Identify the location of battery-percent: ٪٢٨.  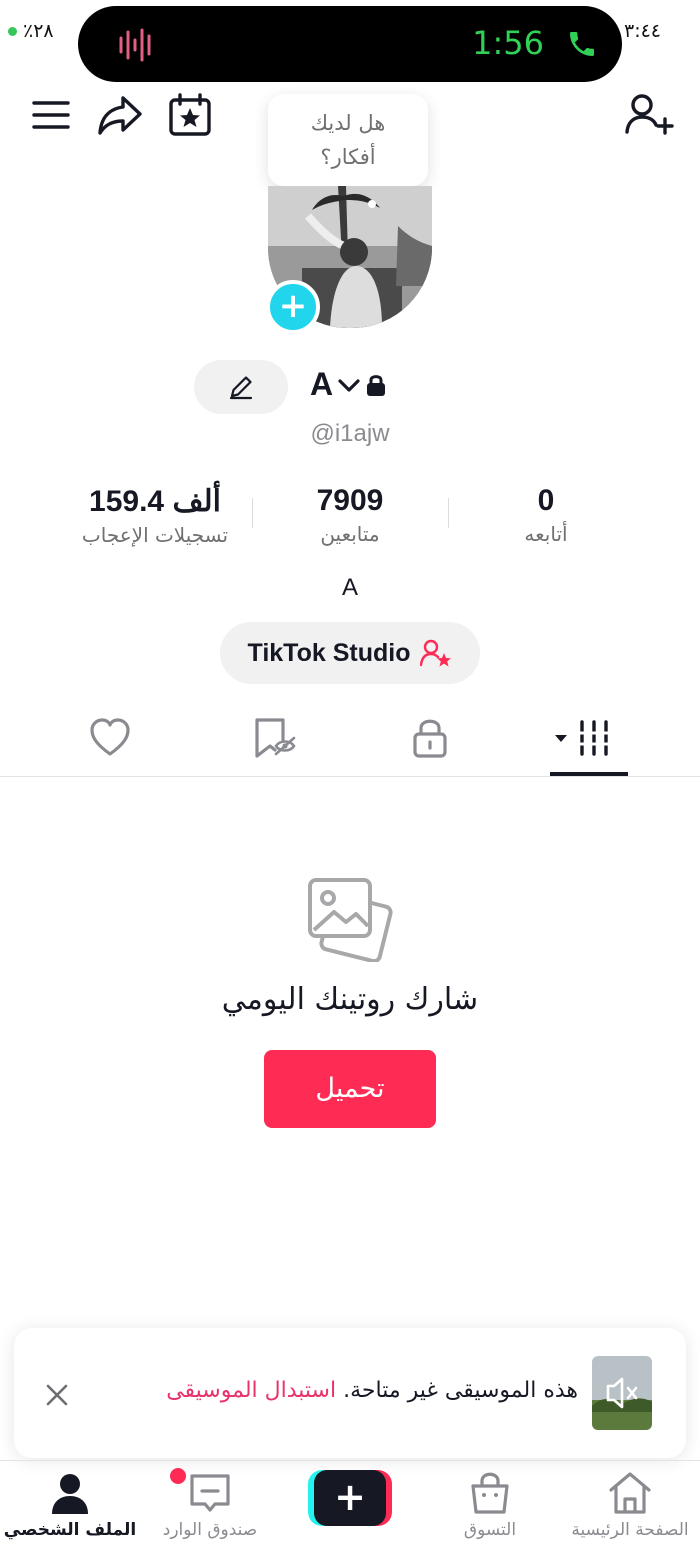
(38, 31).